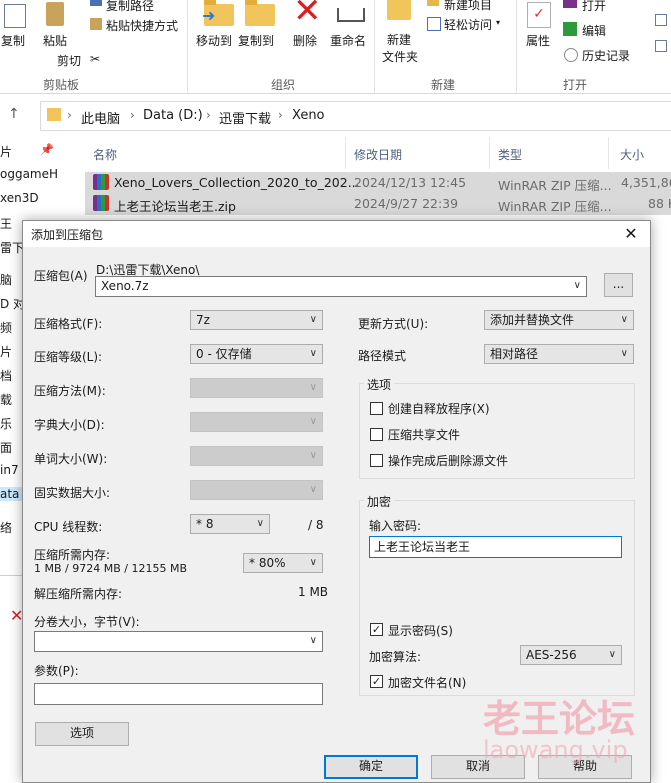 The width and height of the screenshot is (671, 783). I want to click on column-header-date: 修改日期, so click(378, 154).